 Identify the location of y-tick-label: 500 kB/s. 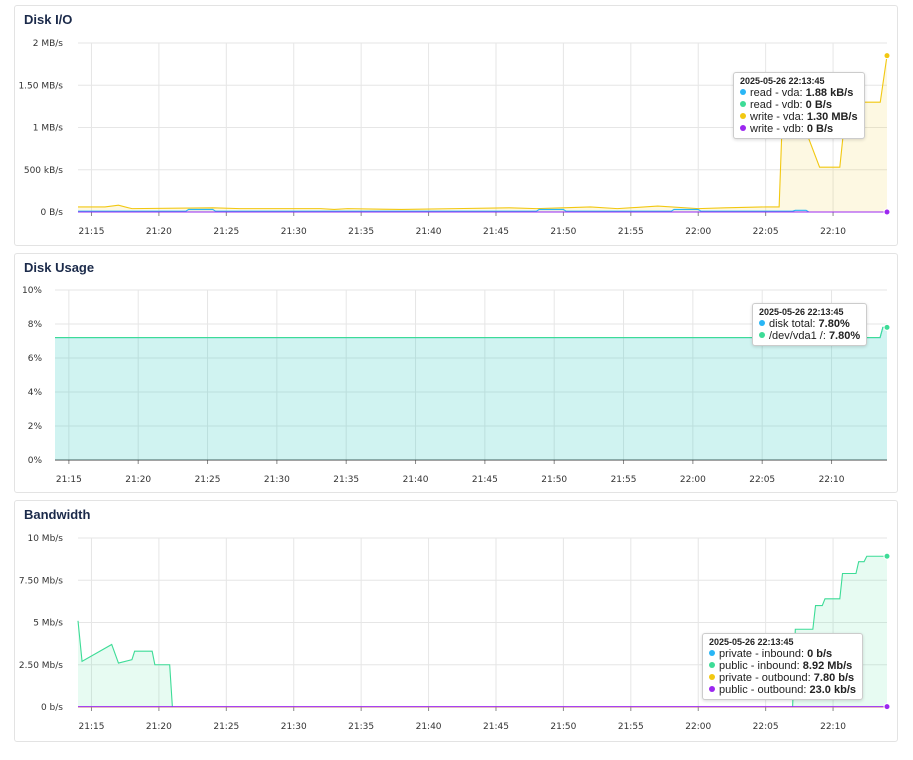
(43, 171).